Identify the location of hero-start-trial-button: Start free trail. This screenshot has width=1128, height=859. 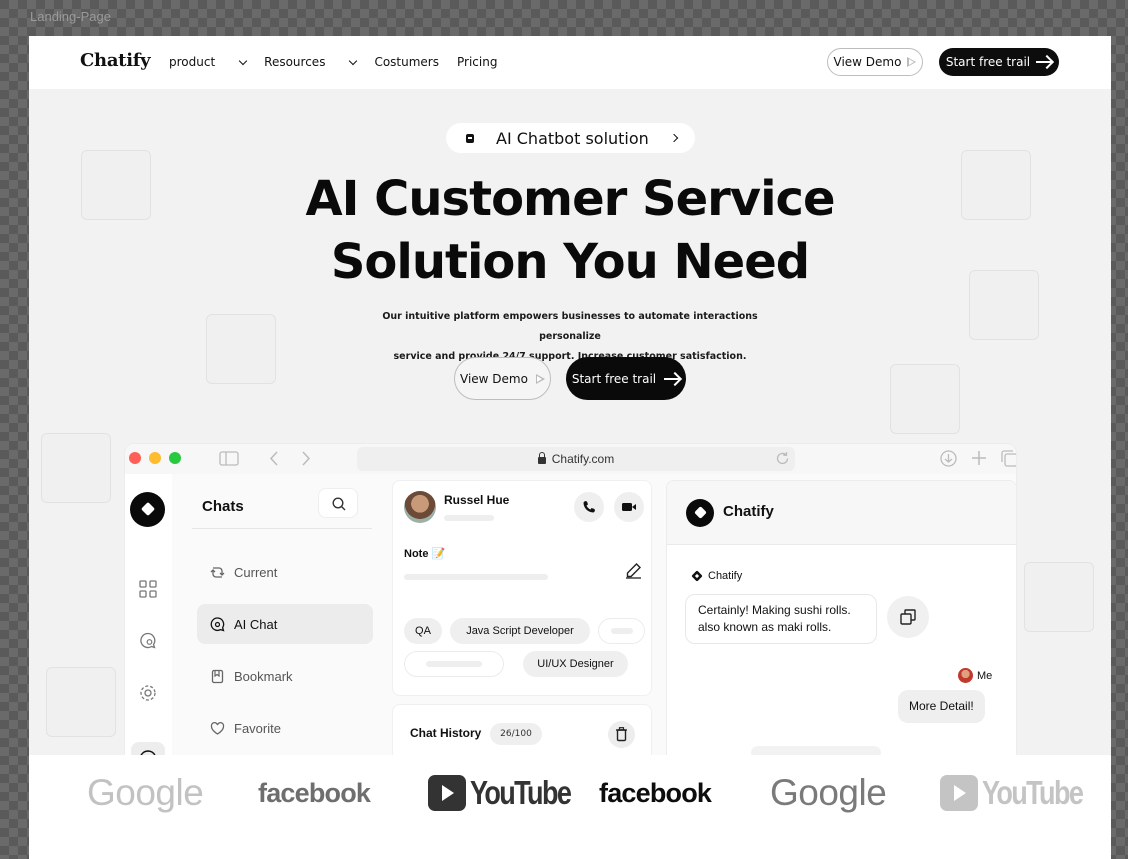
(626, 378).